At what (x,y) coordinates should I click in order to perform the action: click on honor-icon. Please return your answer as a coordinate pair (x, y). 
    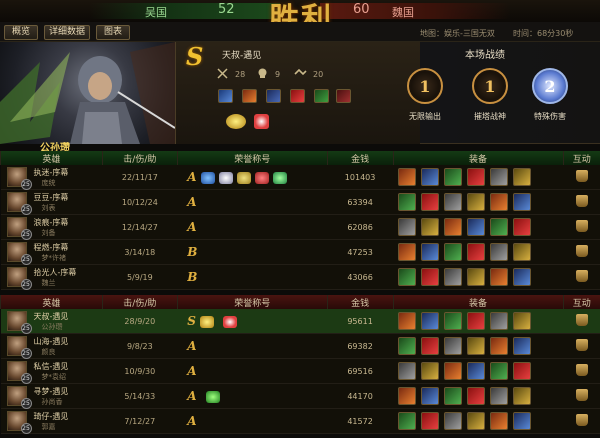
    Looking at the image, I should click on (243, 178).